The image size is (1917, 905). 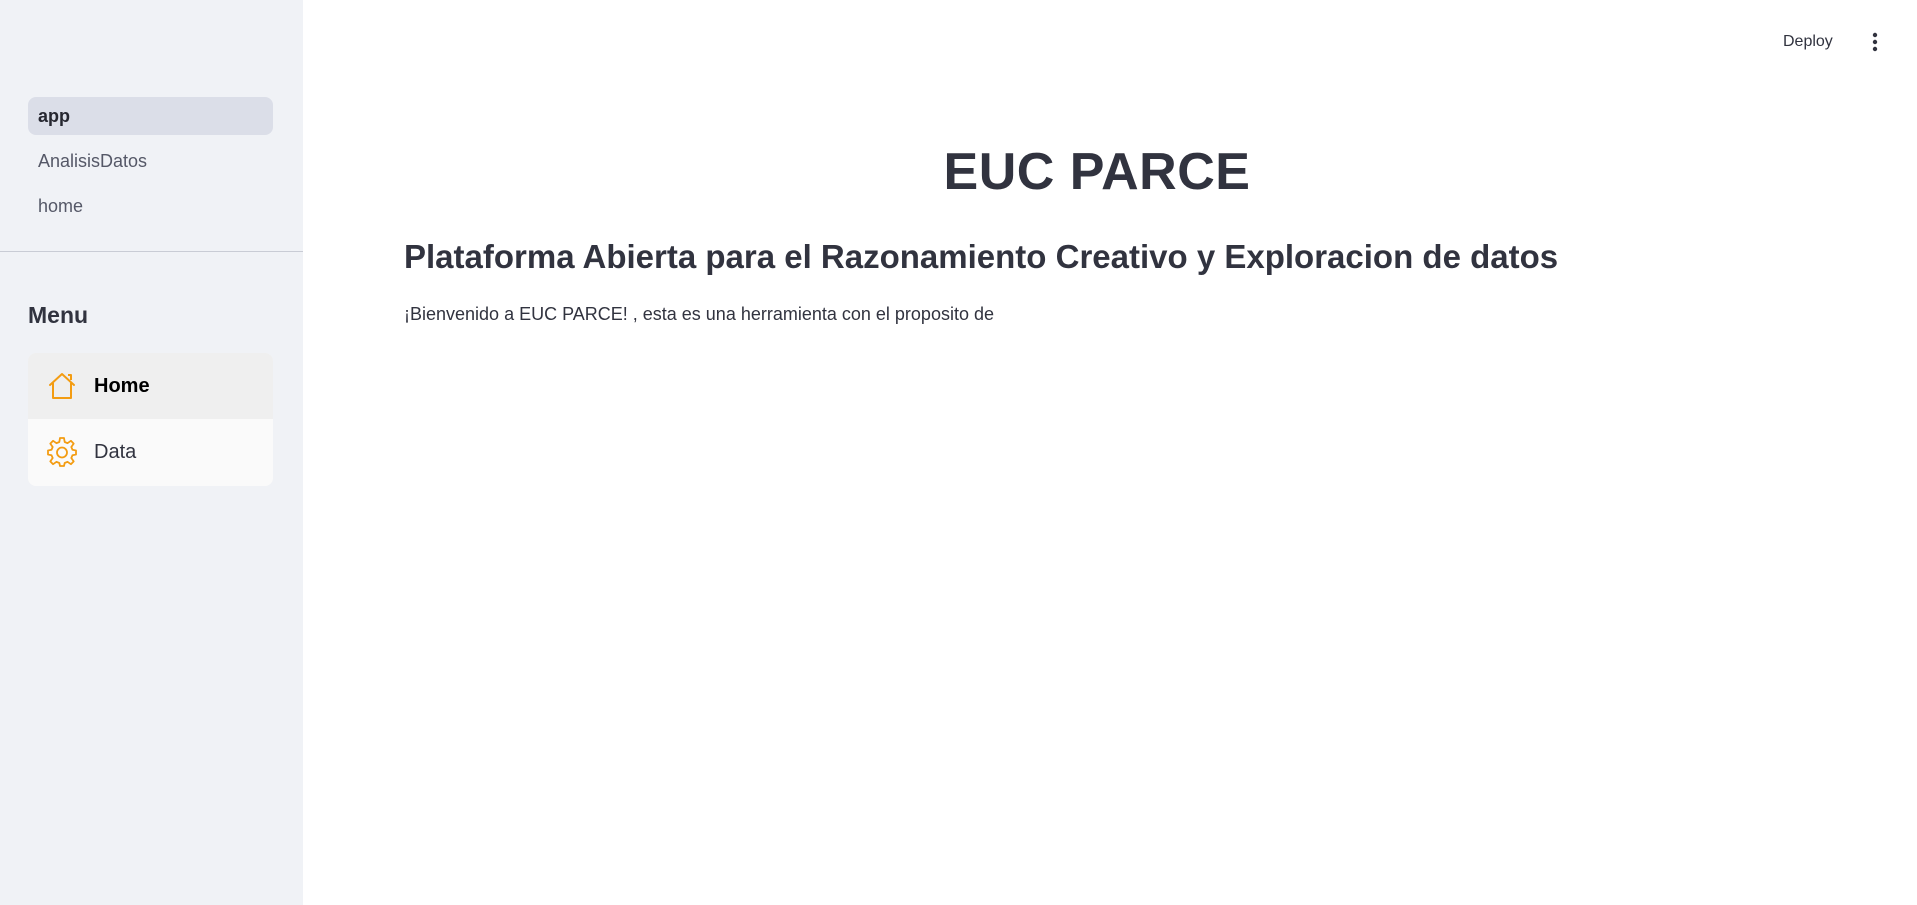 What do you see at coordinates (151, 251) in the screenshot?
I see `sidebar-divider` at bounding box center [151, 251].